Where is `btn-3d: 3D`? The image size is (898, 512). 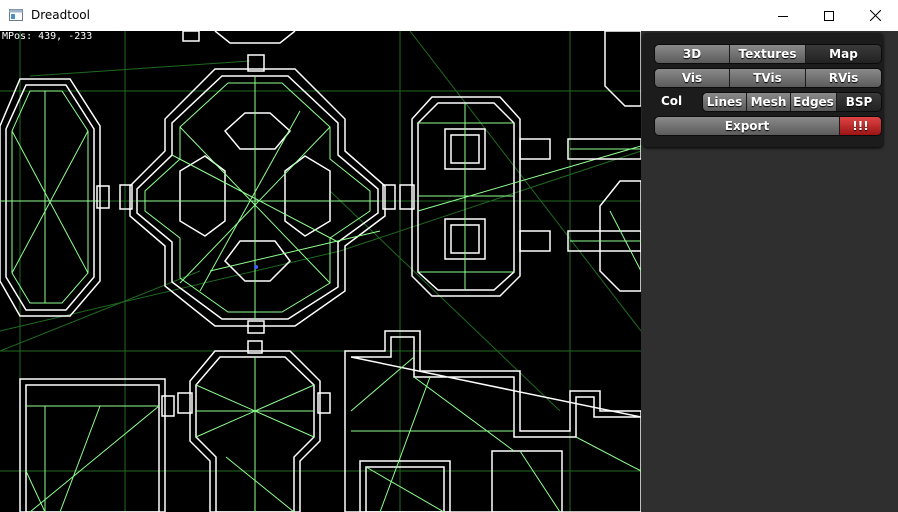 btn-3d: 3D is located at coordinates (692, 54).